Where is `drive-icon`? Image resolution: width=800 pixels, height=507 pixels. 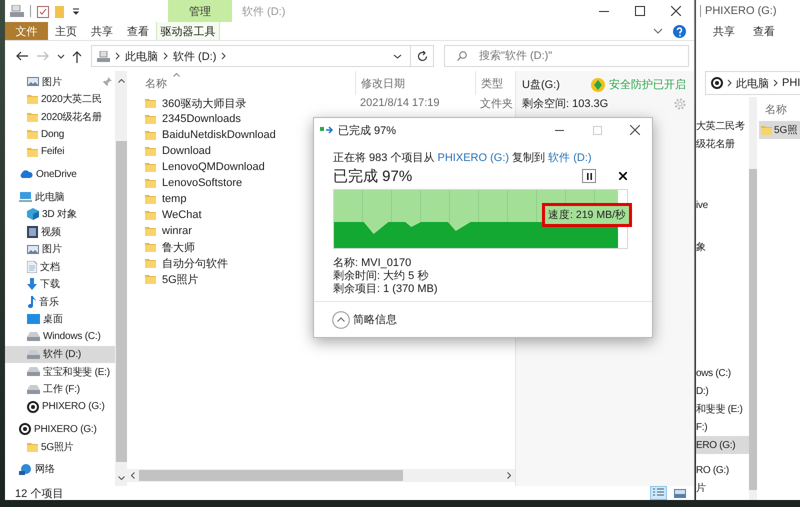
drive-icon is located at coordinates (103, 56).